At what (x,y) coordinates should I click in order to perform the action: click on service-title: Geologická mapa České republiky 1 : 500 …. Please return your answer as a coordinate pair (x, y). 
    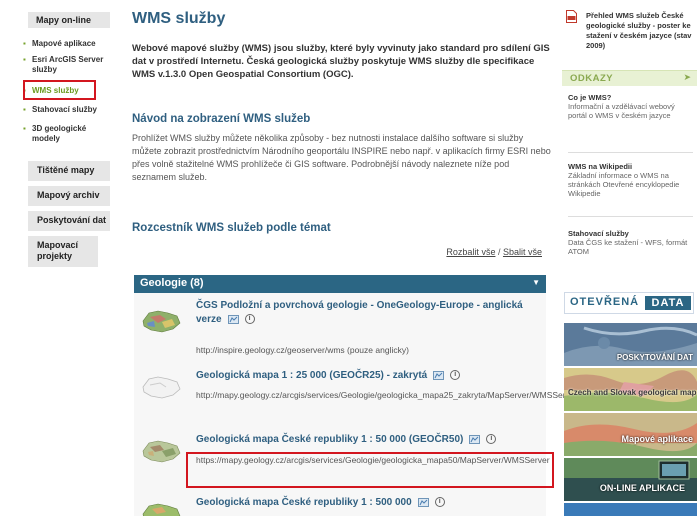
    Looking at the image, I should click on (371, 503).